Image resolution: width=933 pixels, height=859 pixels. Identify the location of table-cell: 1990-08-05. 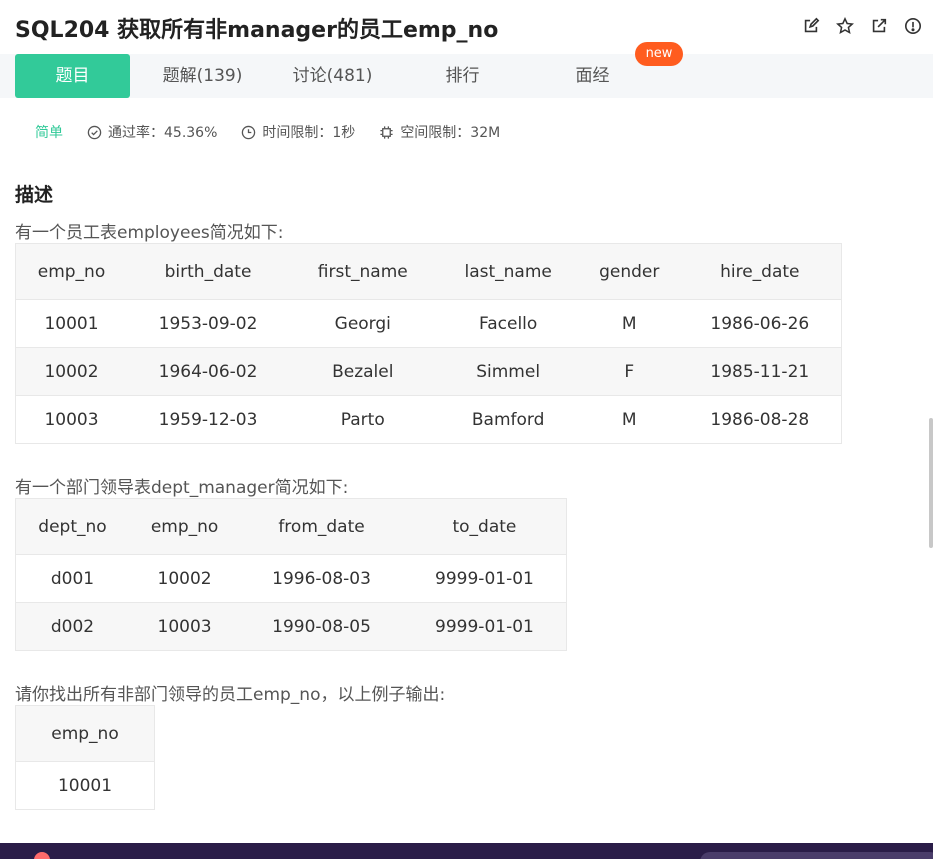
(321, 626).